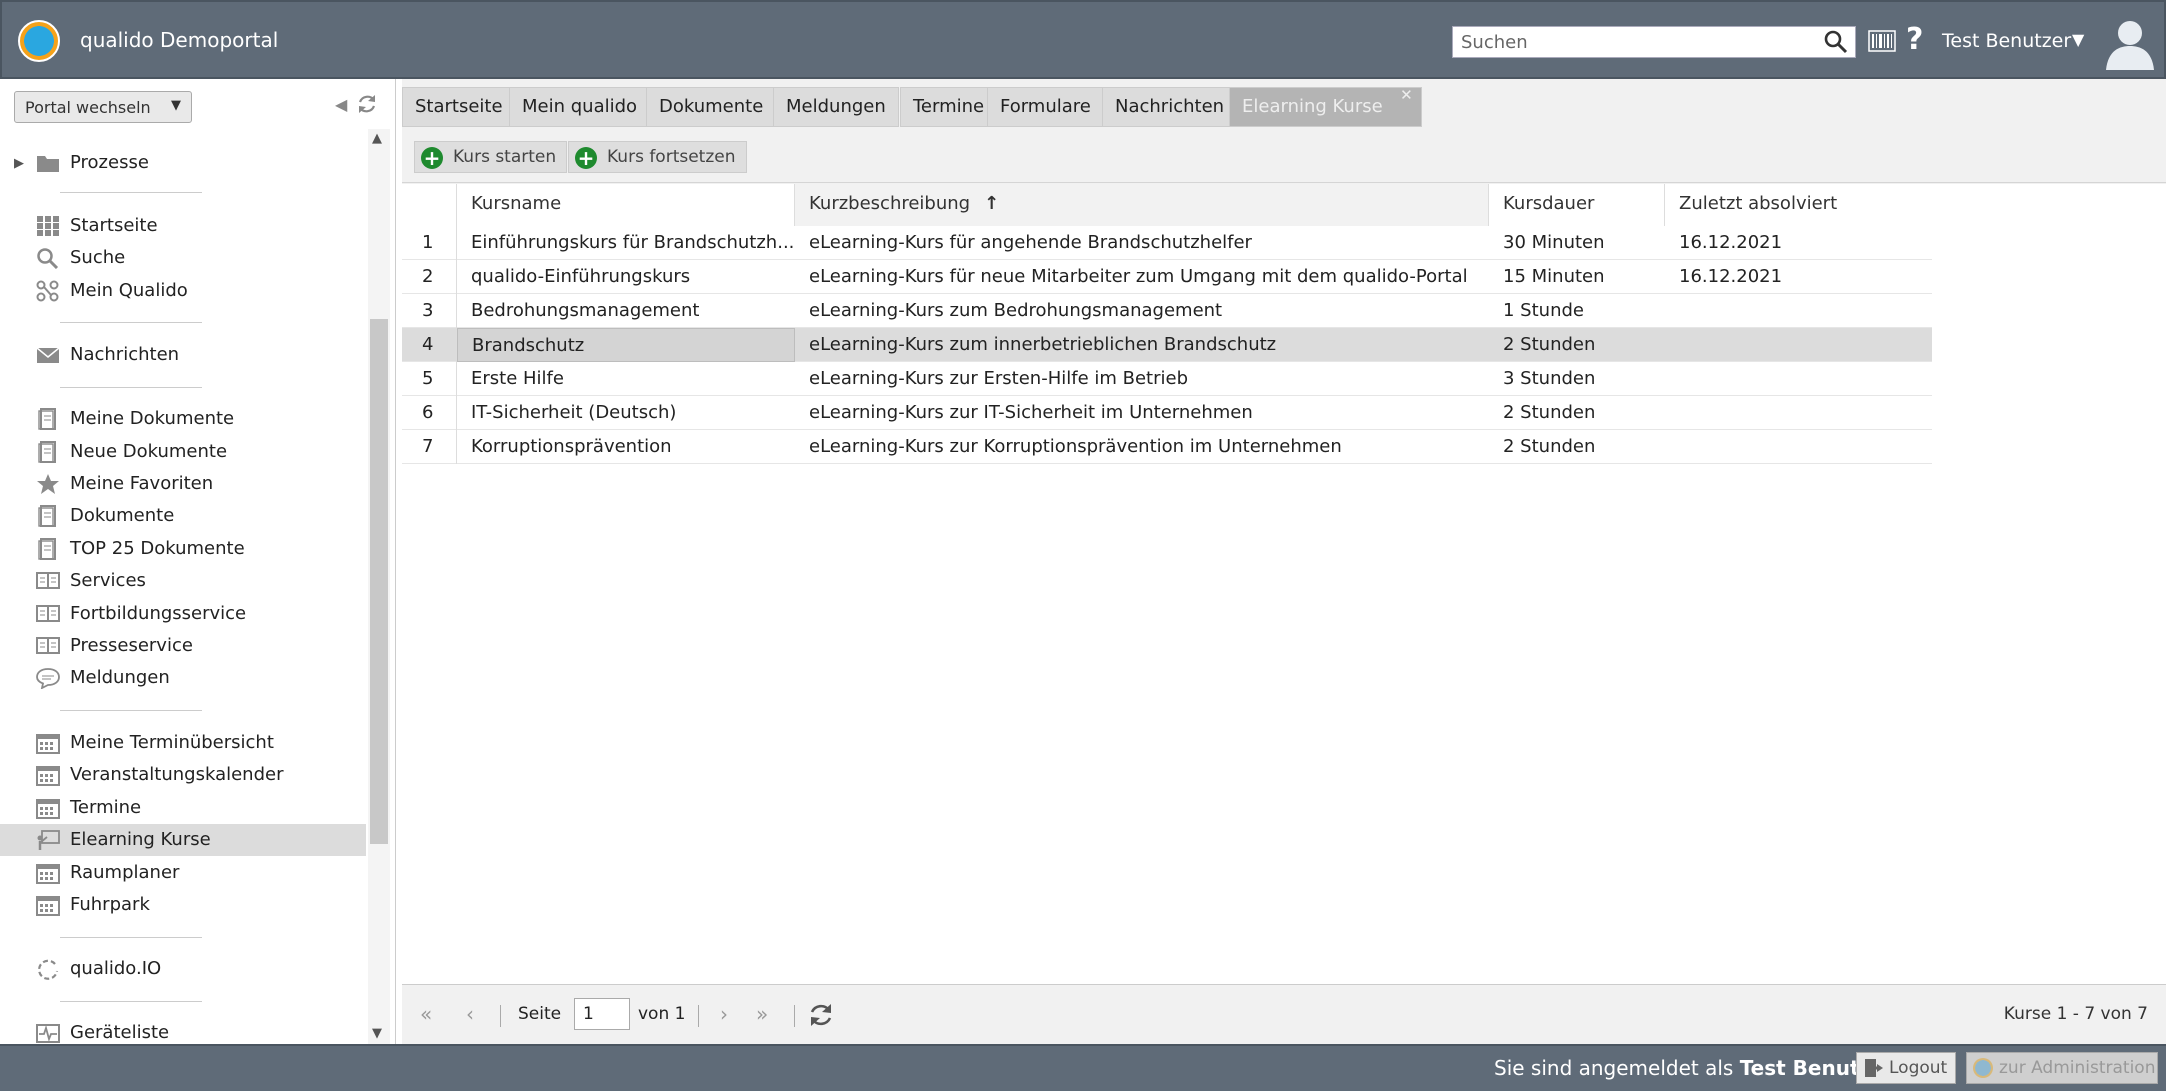  What do you see at coordinates (48, 164) in the screenshot?
I see `folder-icon` at bounding box center [48, 164].